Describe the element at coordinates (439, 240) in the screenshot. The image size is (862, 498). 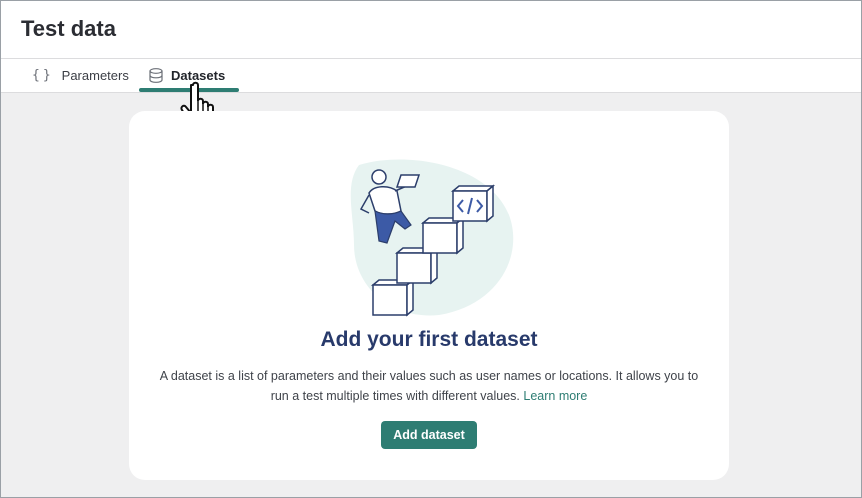
I see `person-climbing-stairs-code-icon` at that location.